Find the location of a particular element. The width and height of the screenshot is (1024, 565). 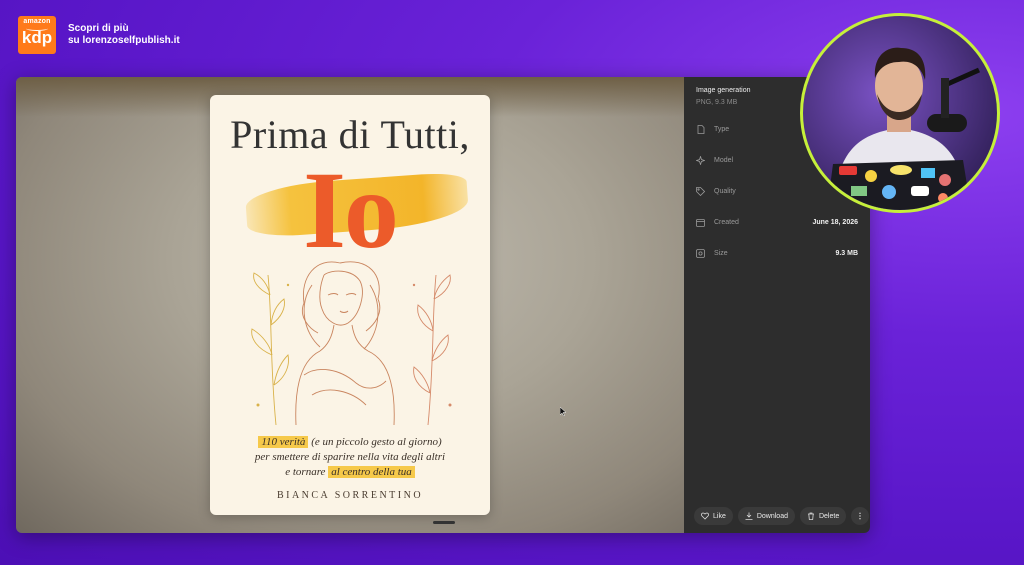

download-label: Download is located at coordinates (772, 516).